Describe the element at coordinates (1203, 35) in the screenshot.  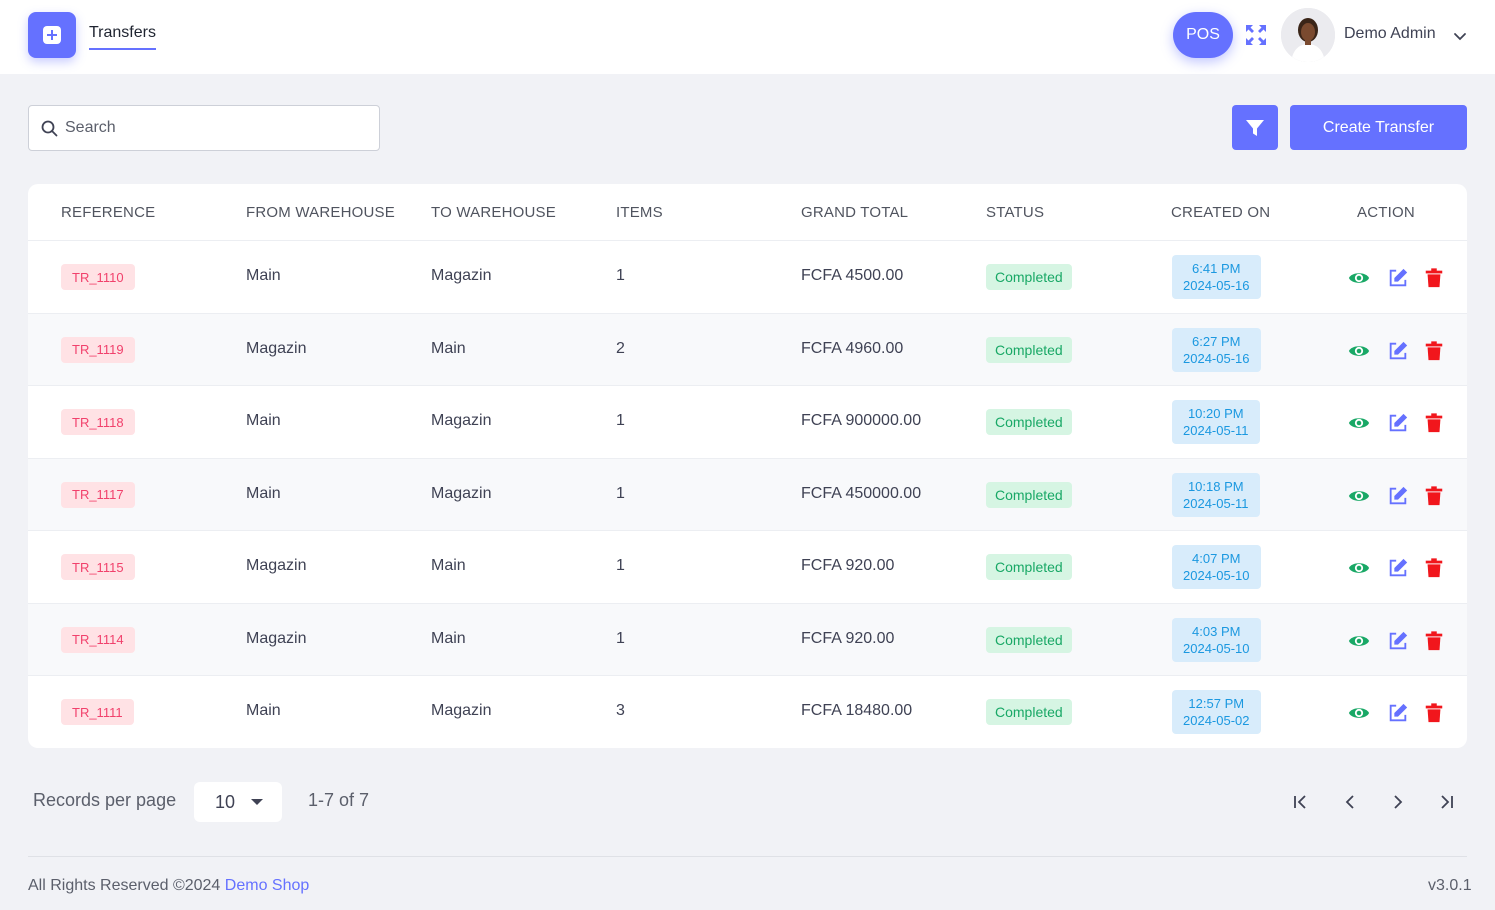
I see `pos-button: POS` at that location.